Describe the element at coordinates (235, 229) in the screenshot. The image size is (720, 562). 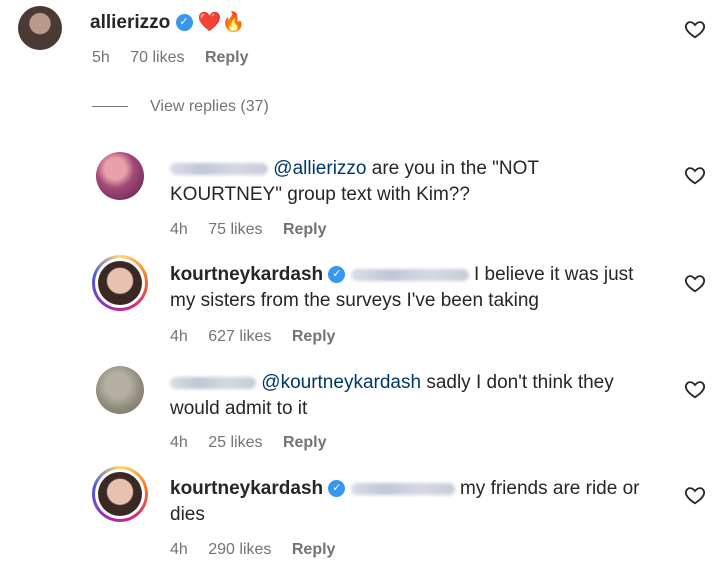
I see `reply-likes: 75 likes` at that location.